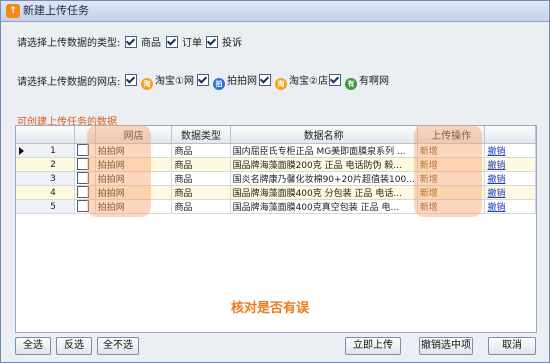 The height and width of the screenshot is (363, 550). Describe the element at coordinates (227, 81) in the screenshot. I see `store-option-paipai: 拍拍拍网` at that location.